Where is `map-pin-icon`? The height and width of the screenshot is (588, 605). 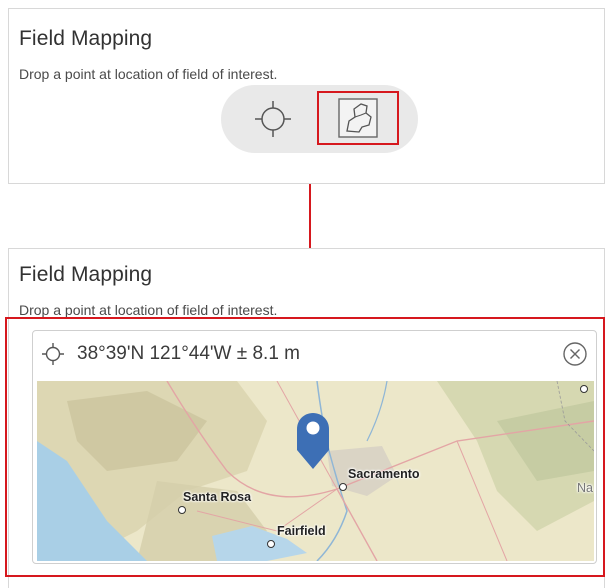 map-pin-icon is located at coordinates (313, 441).